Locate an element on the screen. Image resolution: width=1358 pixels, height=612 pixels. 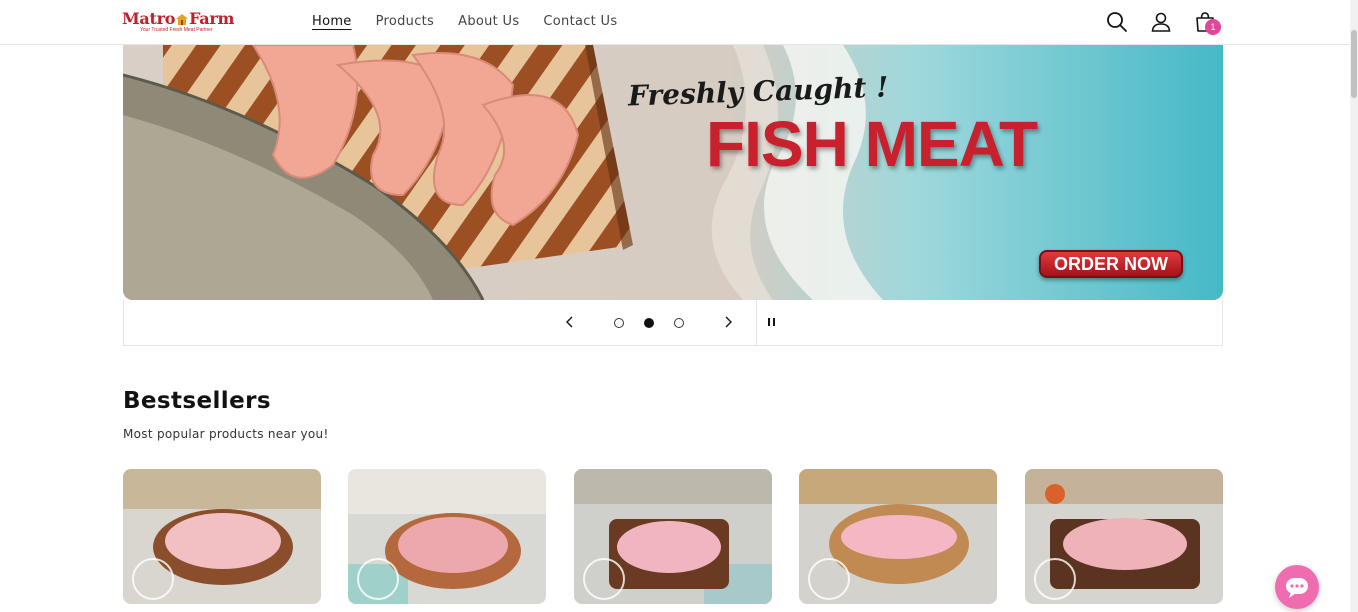
house-icon is located at coordinates (182, 19).